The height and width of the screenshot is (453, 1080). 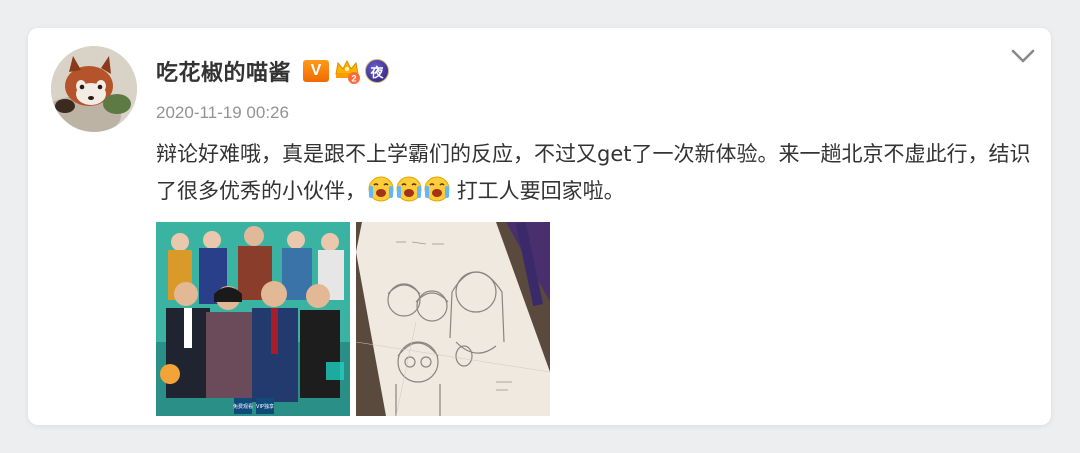 I want to click on post-text-tail: 打工人要回家啦。, so click(x=540, y=191).